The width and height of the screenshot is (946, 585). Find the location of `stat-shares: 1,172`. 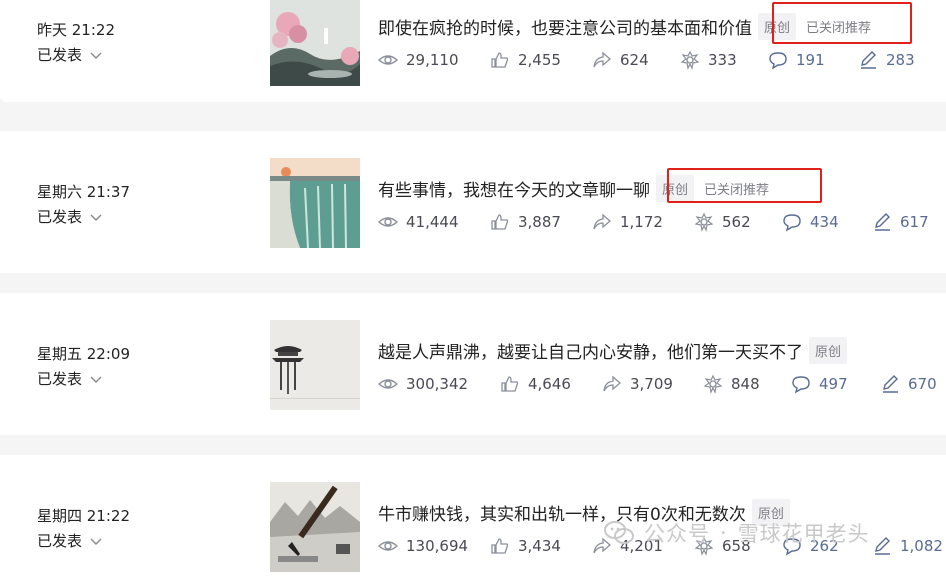

stat-shares: 1,172 is located at coordinates (627, 222).